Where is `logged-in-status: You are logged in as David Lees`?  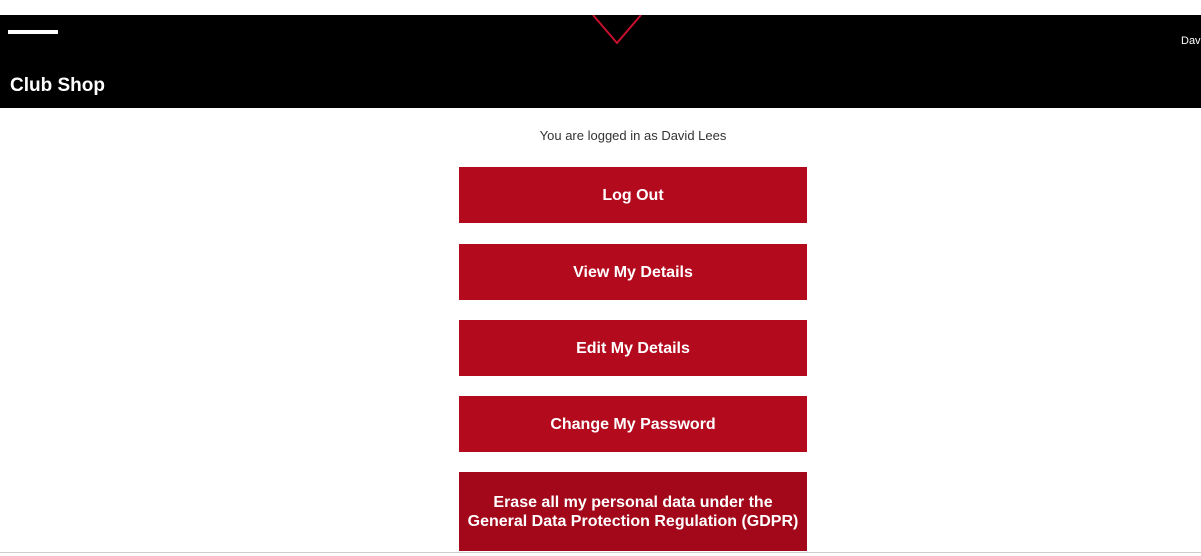
logged-in-status: You are logged in as David Lees is located at coordinates (633, 135).